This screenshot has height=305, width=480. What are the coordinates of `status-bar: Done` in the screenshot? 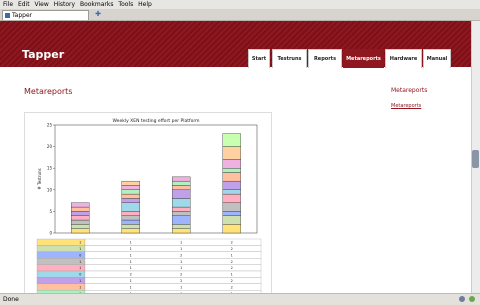 It's located at (240, 299).